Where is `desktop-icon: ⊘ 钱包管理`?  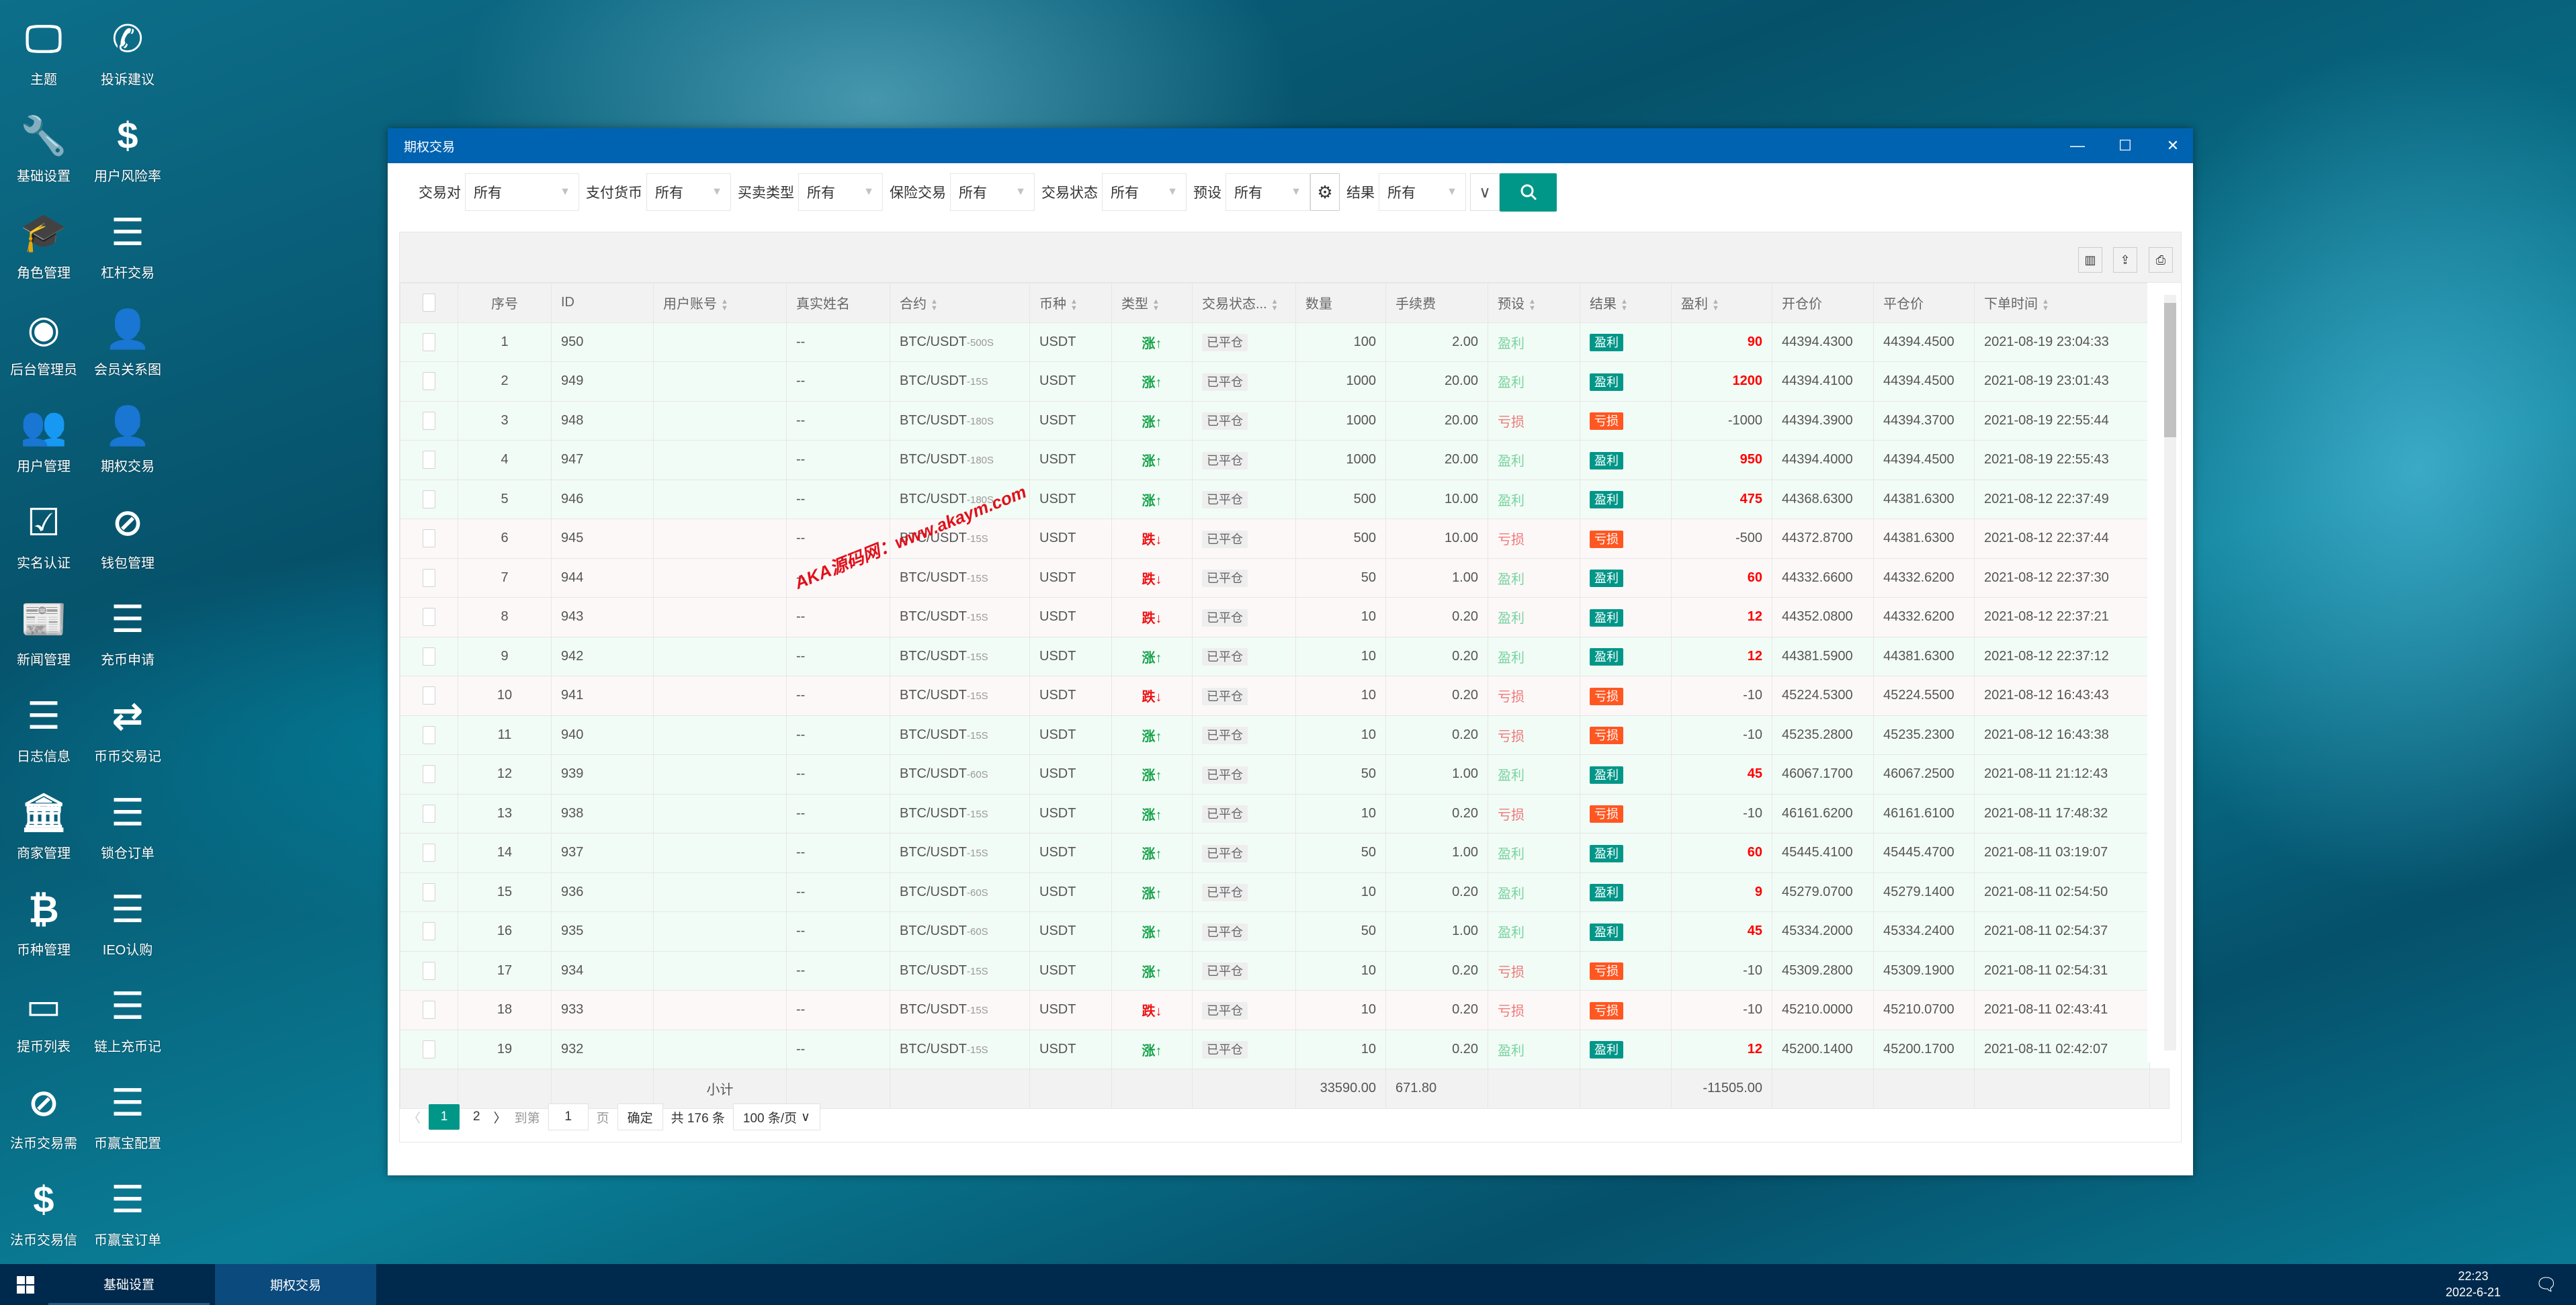 desktop-icon: ⊘ 钱包管理 is located at coordinates (127, 540).